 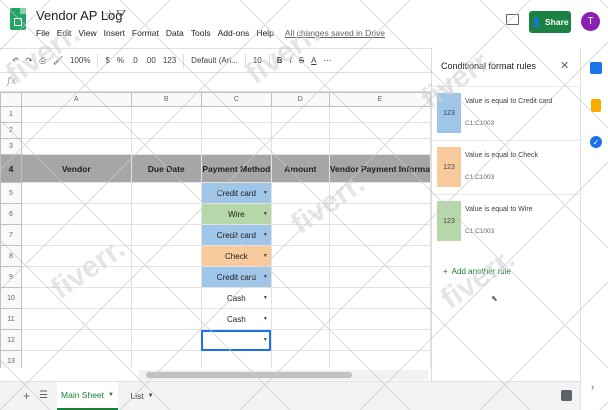 What do you see at coordinates (11, 298) in the screenshot?
I see `row-header: 10` at bounding box center [11, 298].